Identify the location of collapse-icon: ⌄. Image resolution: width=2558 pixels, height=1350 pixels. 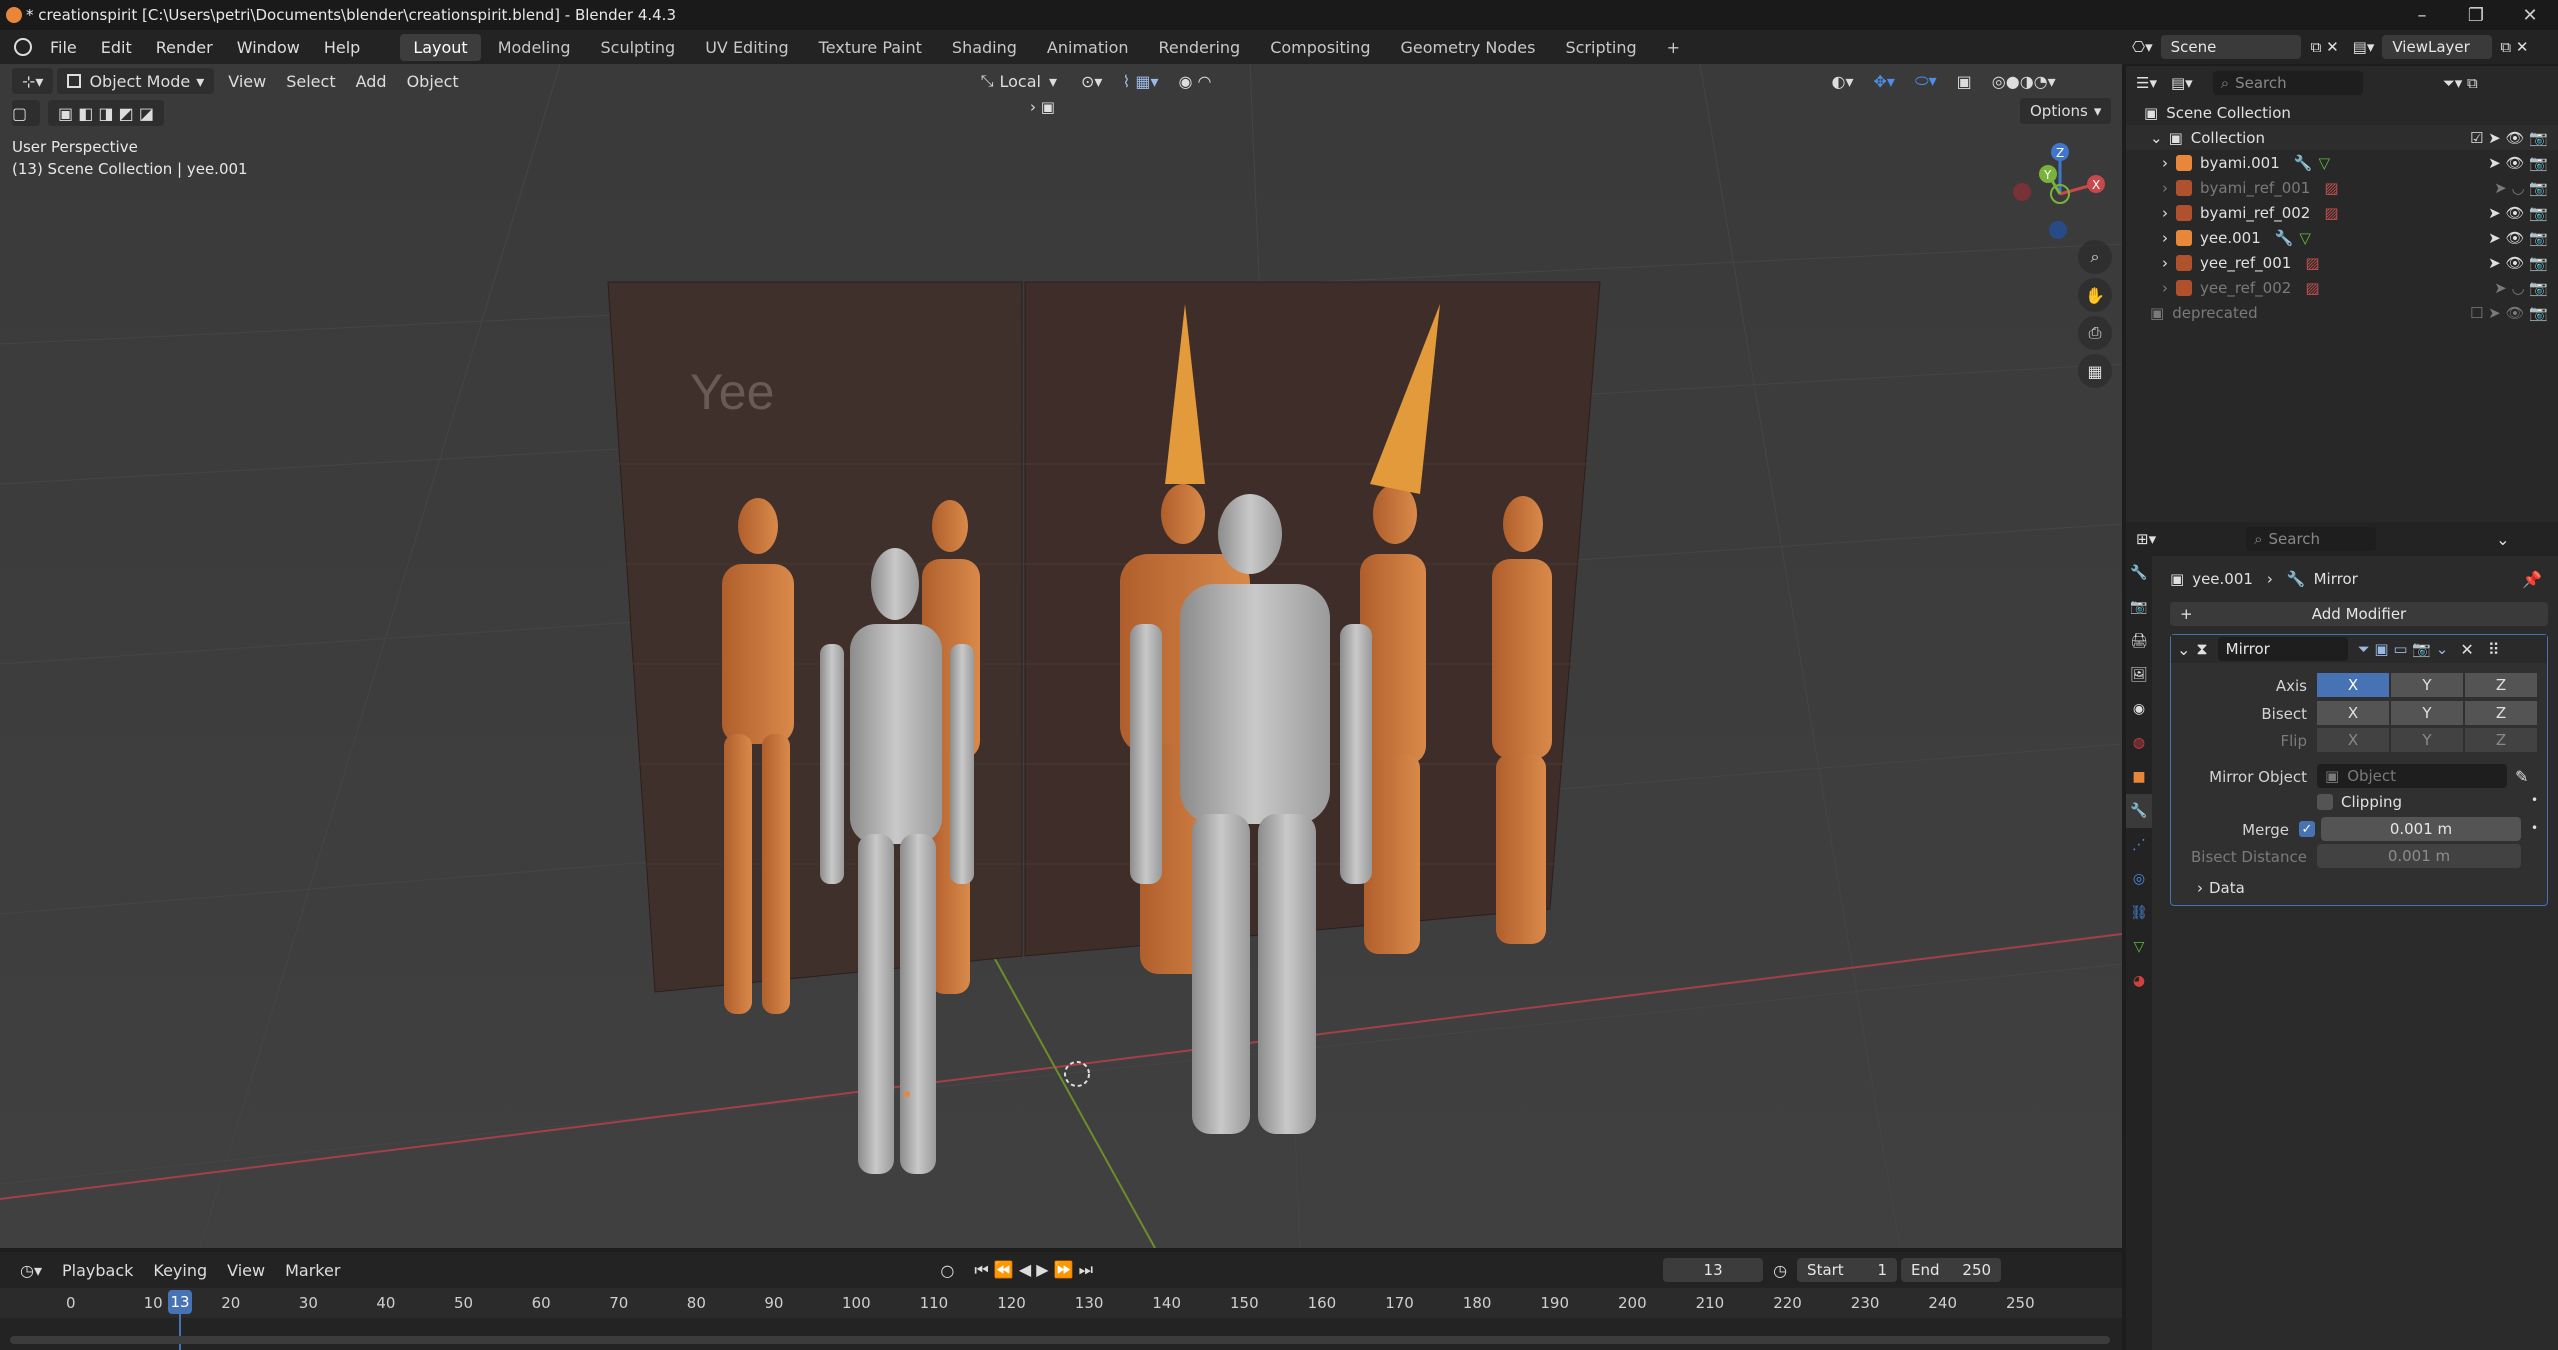
(2183, 649).